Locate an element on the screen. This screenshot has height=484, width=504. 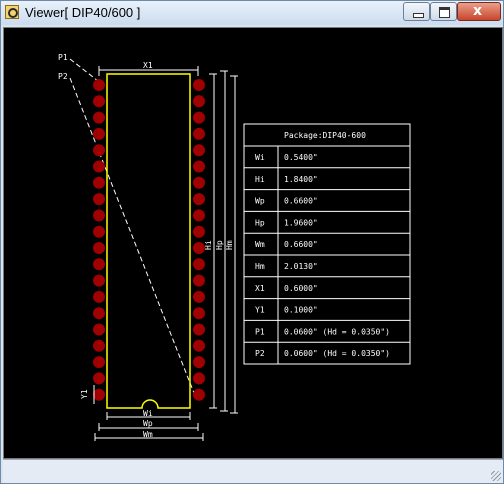
pad-group is located at coordinates (149, 240).